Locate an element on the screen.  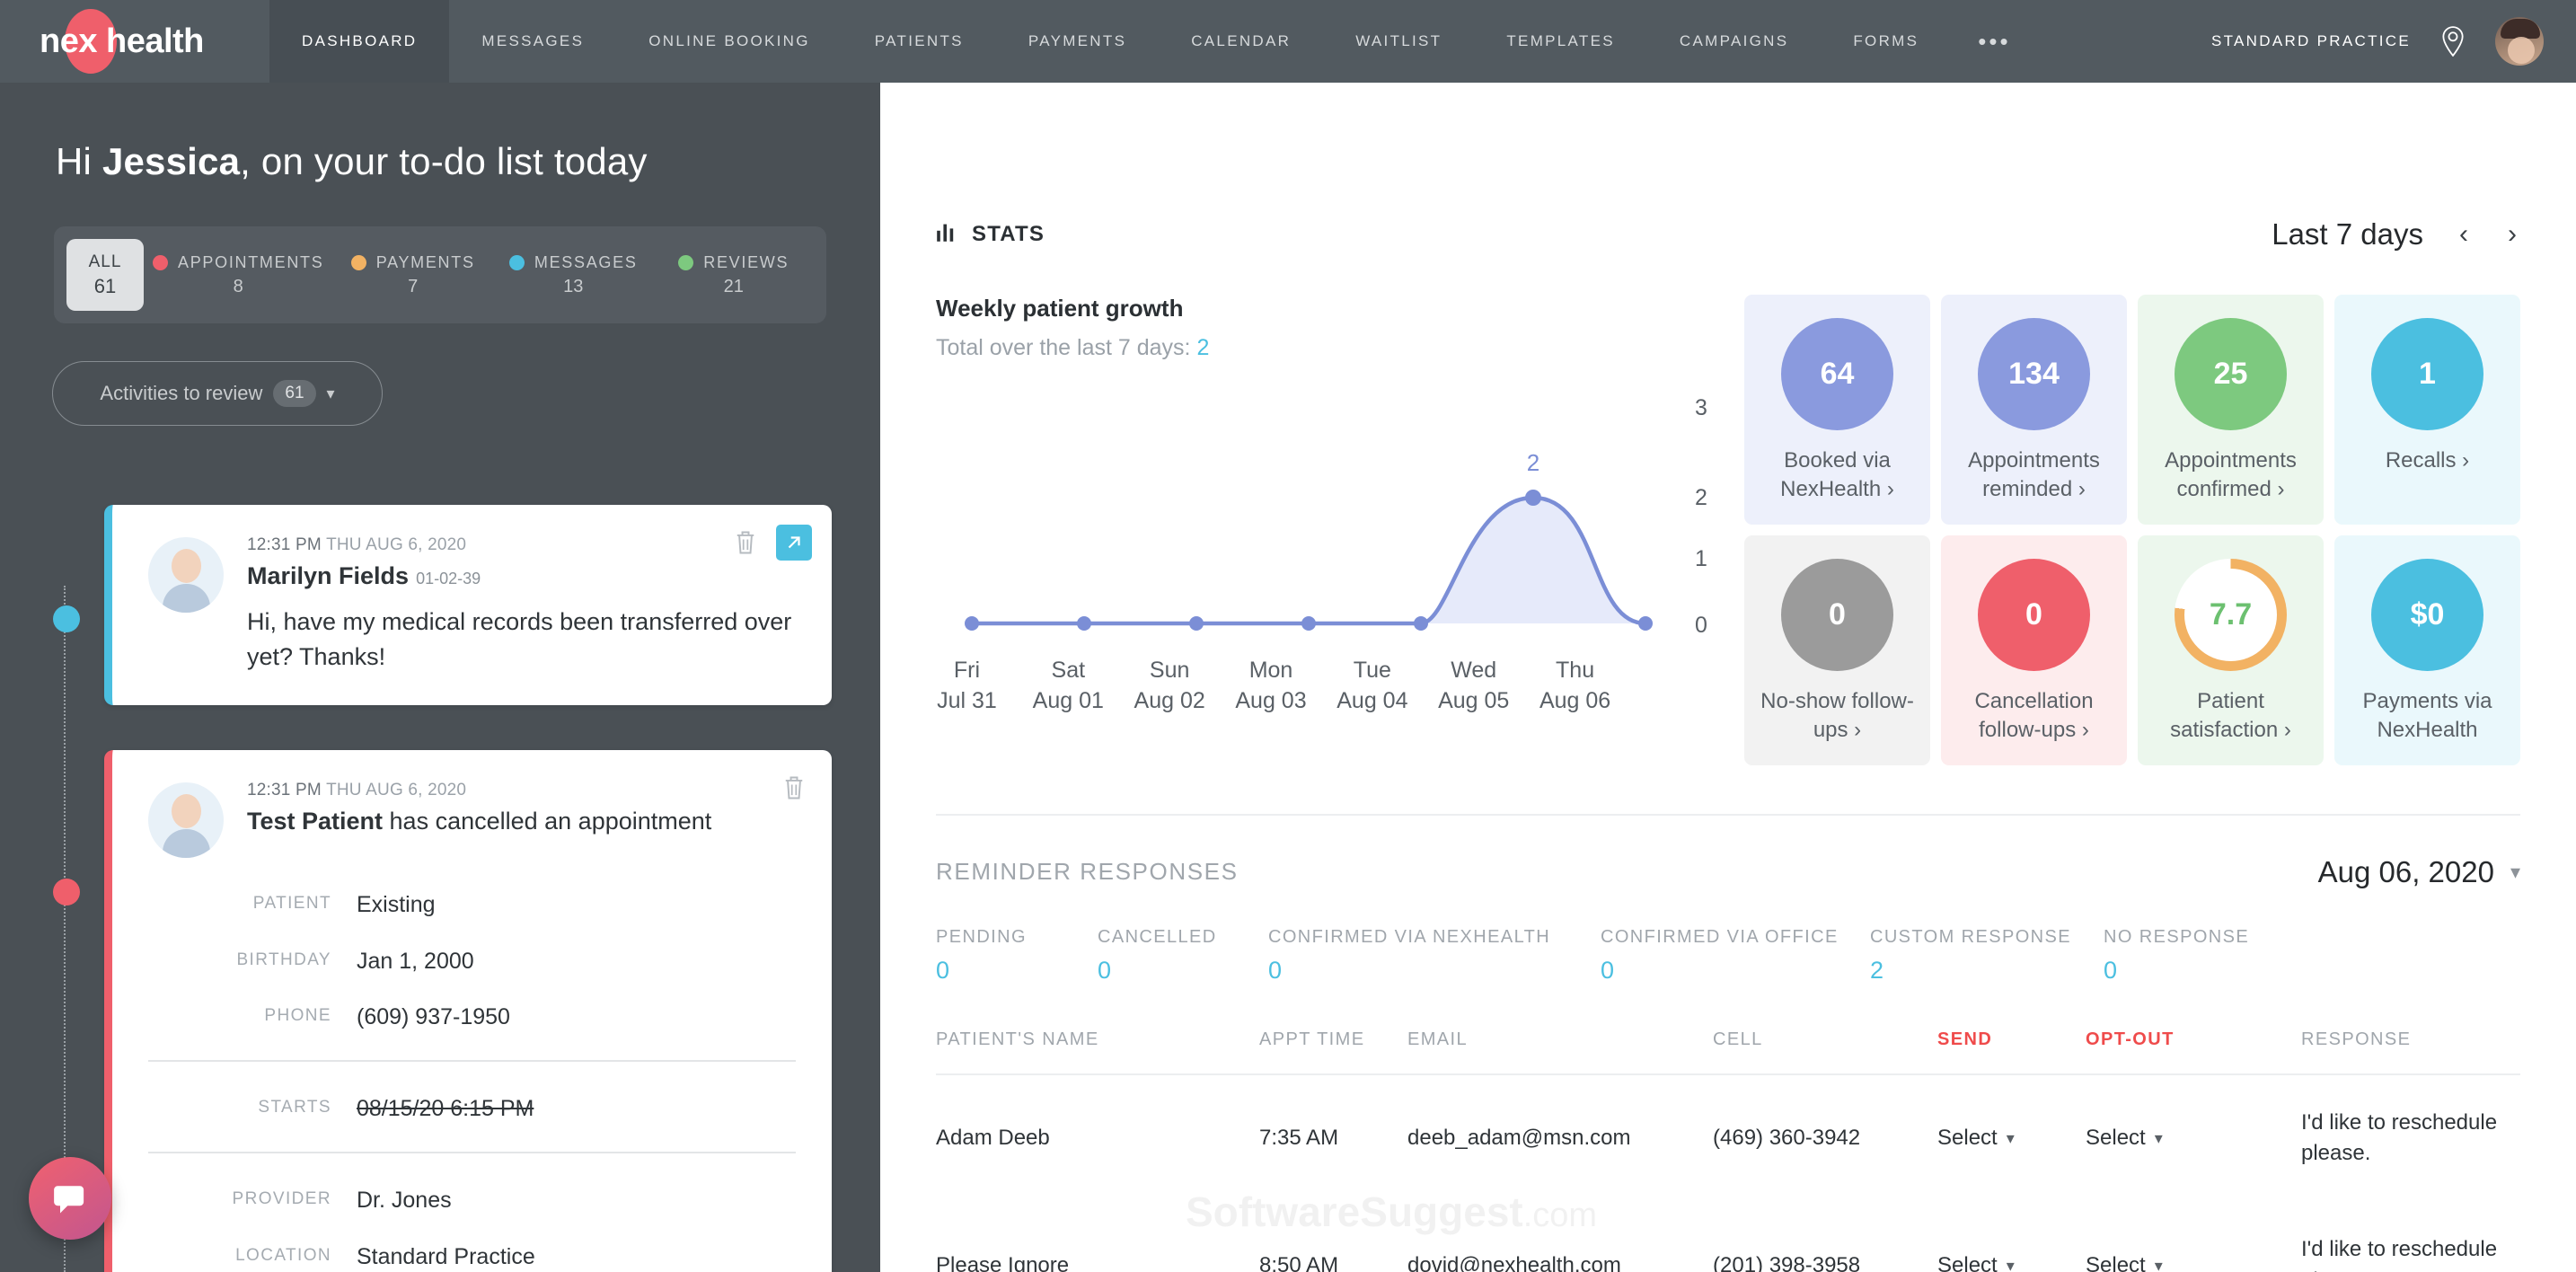
filter-all: ALL 61 is located at coordinates (105, 275).